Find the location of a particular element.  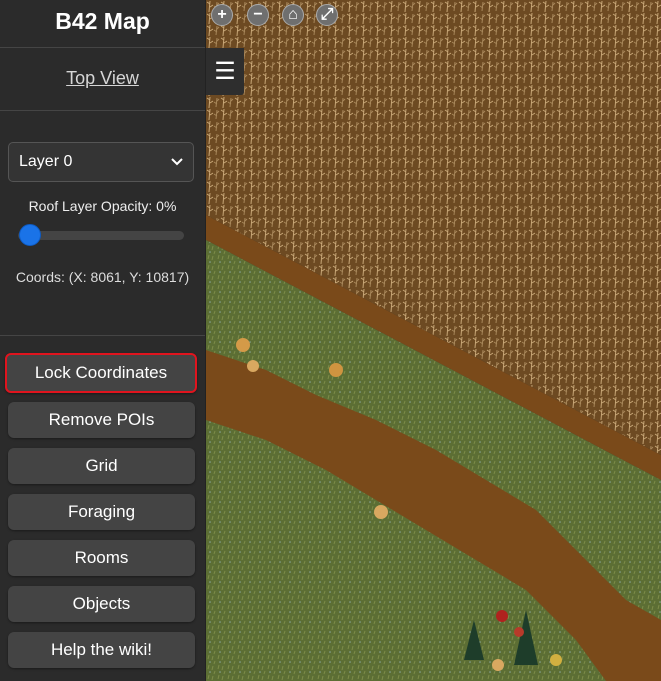

zoom-out-icon: − is located at coordinates (258, 15).